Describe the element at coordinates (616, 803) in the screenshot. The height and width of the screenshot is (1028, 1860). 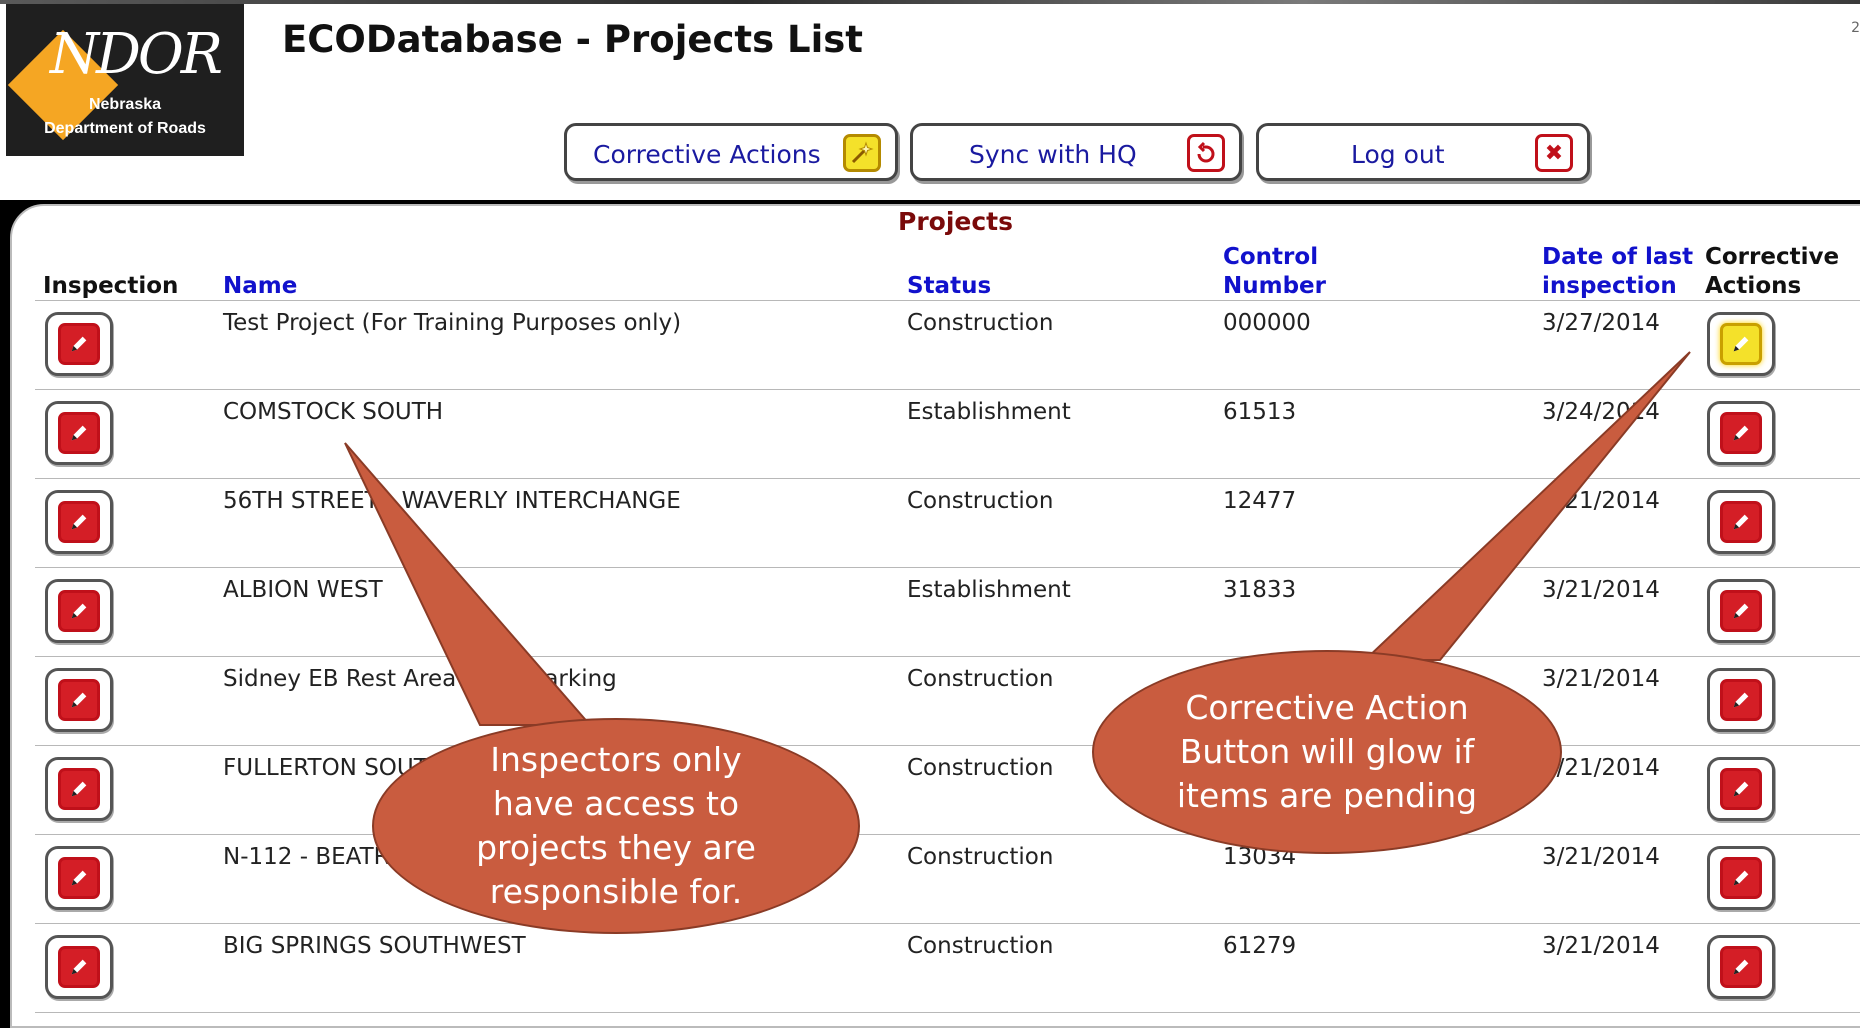
I see `left-callout-line2: have access to` at that location.